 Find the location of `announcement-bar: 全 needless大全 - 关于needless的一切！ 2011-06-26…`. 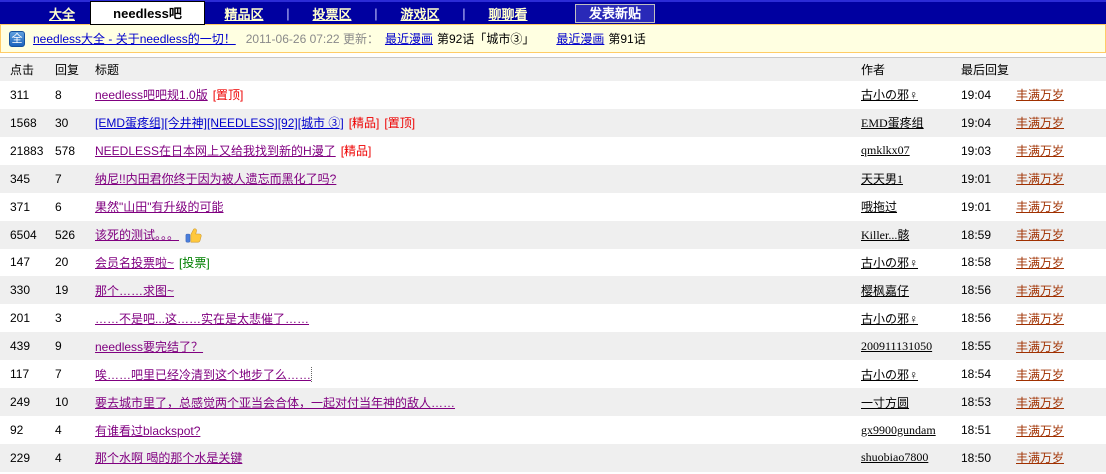

announcement-bar: 全 needless大全 - 关于needless的一切！ 2011-06-26… is located at coordinates (553, 38).